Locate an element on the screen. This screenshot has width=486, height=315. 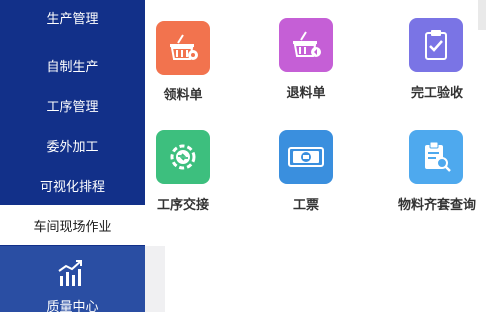
app-tile-label: 物料齐套查询 is located at coordinates (436, 205).